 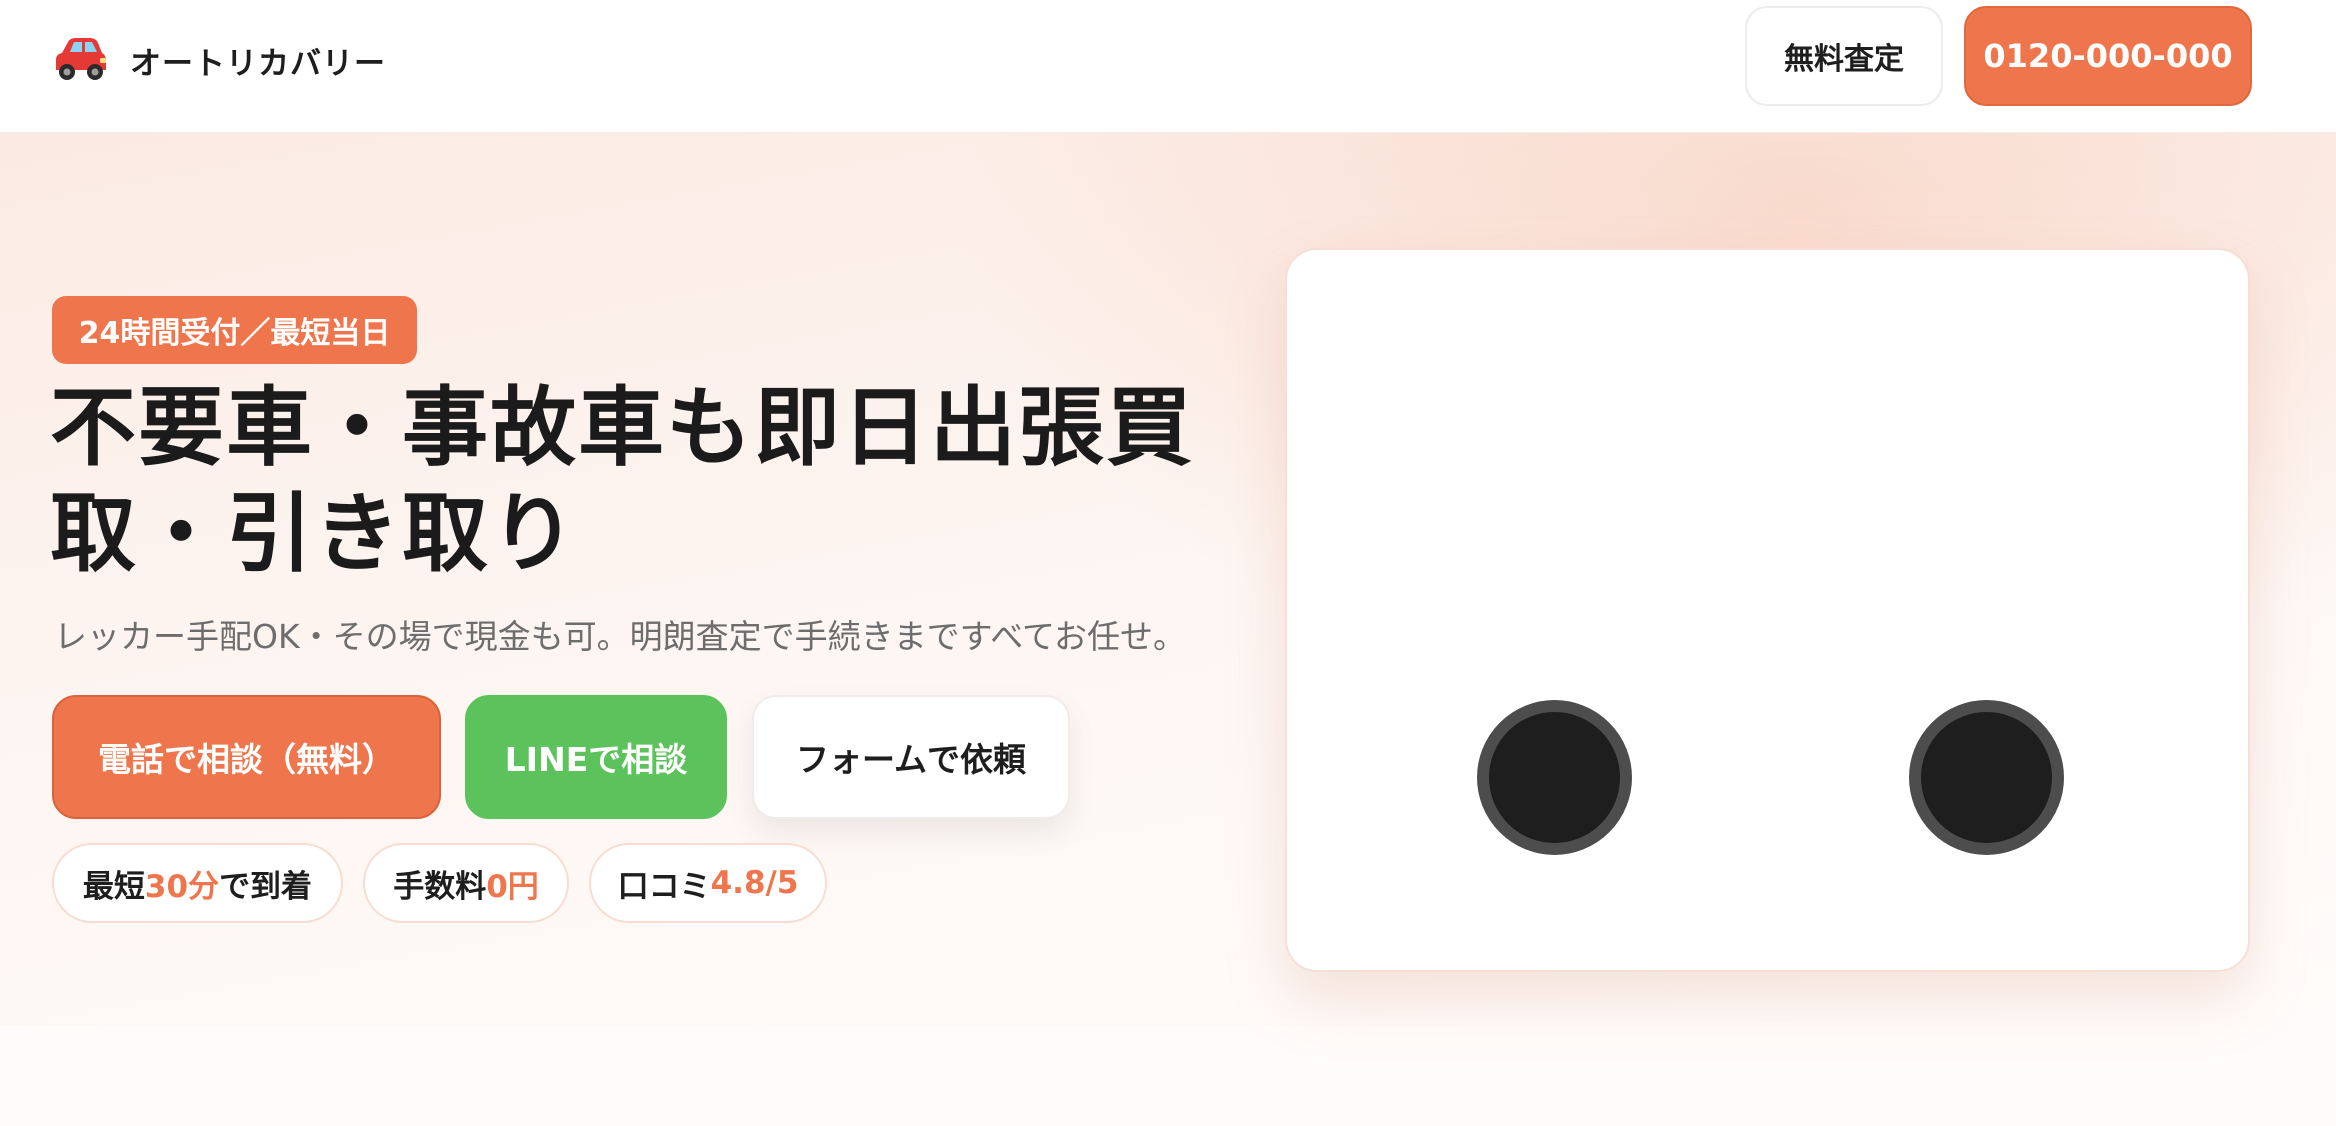 I want to click on chip-label: 口コミ, so click(x=664, y=886).